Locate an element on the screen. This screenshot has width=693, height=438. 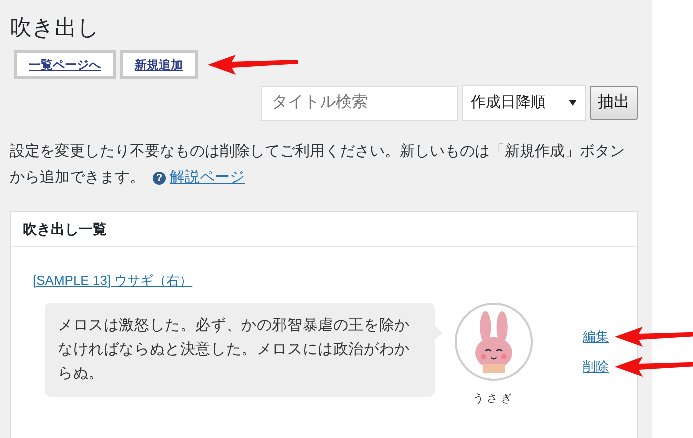
submit-button: 抽出 is located at coordinates (614, 103).